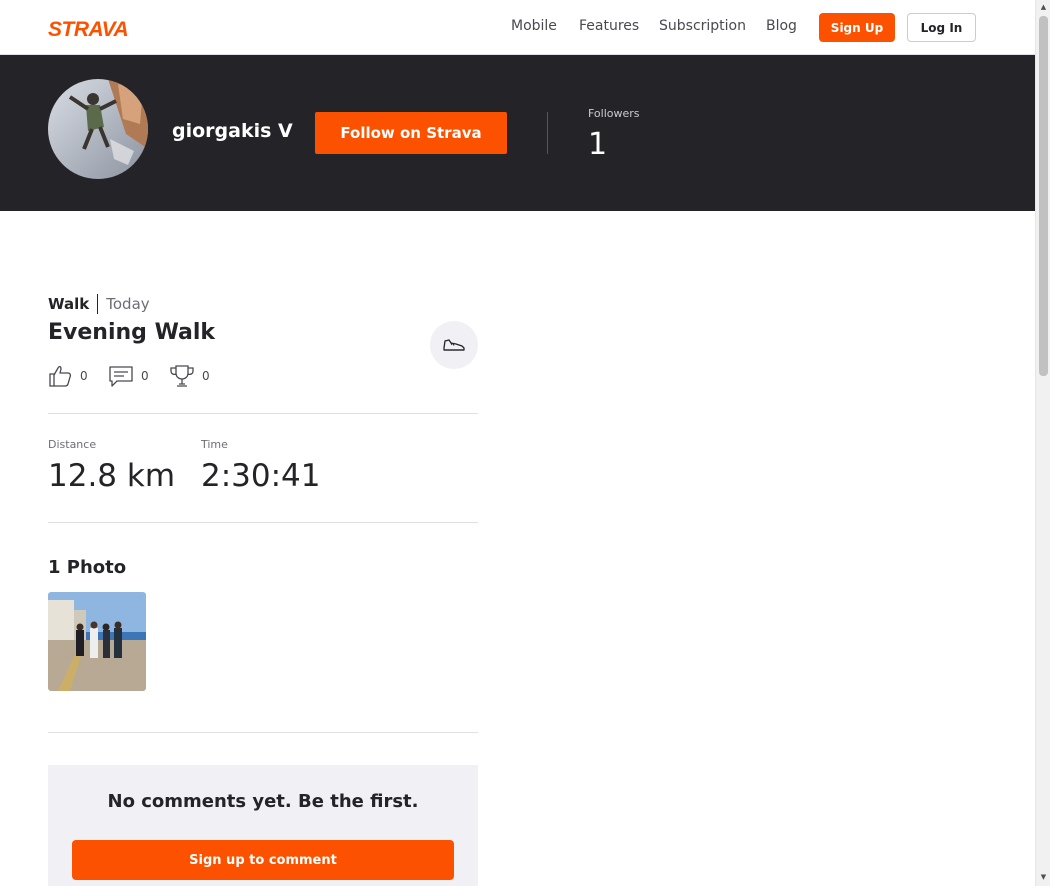  I want to click on activity-title: Evening Walk, so click(131, 332).